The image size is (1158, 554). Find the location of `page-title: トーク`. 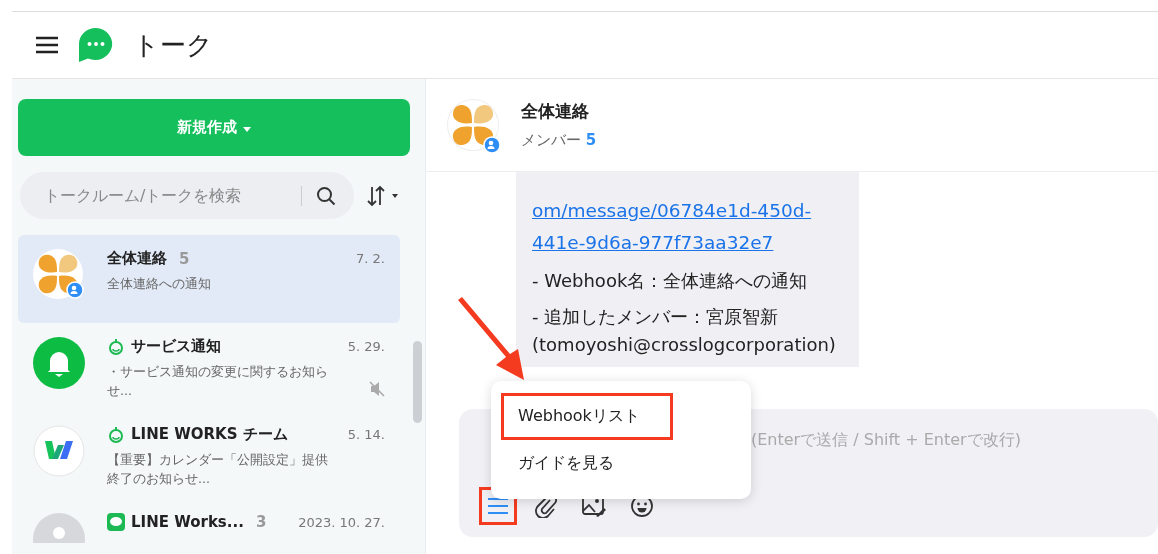

page-title: トーク is located at coordinates (173, 45).